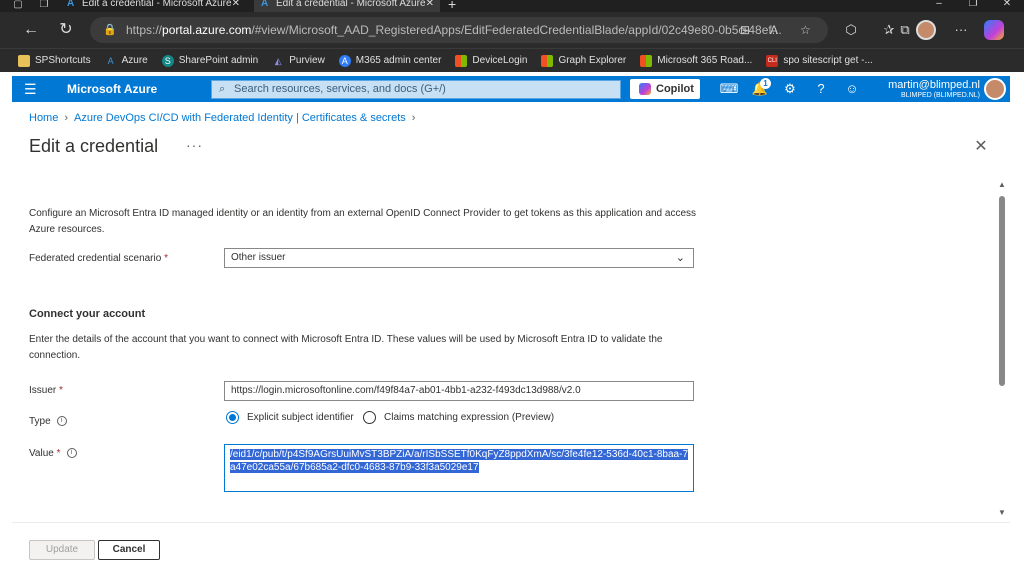  What do you see at coordinates (790, 89) in the screenshot?
I see `settings-icon: ⚙` at bounding box center [790, 89].